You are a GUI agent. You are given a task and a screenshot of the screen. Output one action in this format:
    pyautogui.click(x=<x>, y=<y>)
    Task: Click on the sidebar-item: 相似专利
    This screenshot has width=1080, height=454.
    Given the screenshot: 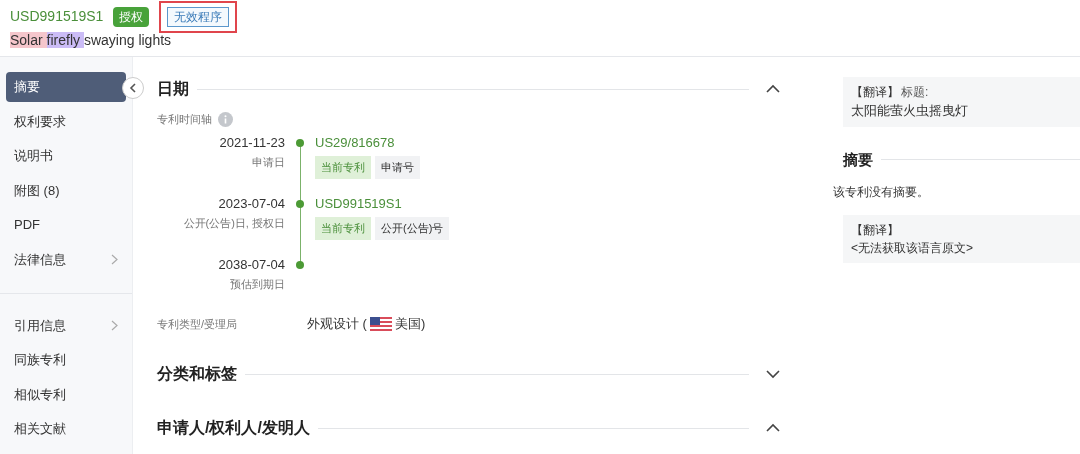 What is the action you would take?
    pyautogui.click(x=66, y=394)
    